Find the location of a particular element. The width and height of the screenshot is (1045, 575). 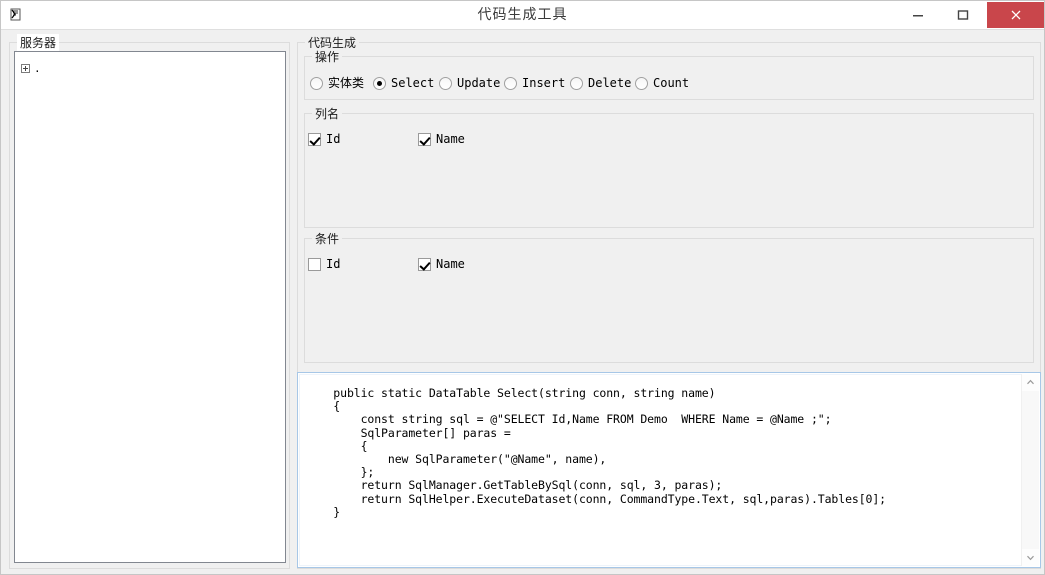

radio-select: Select is located at coordinates (403, 83).